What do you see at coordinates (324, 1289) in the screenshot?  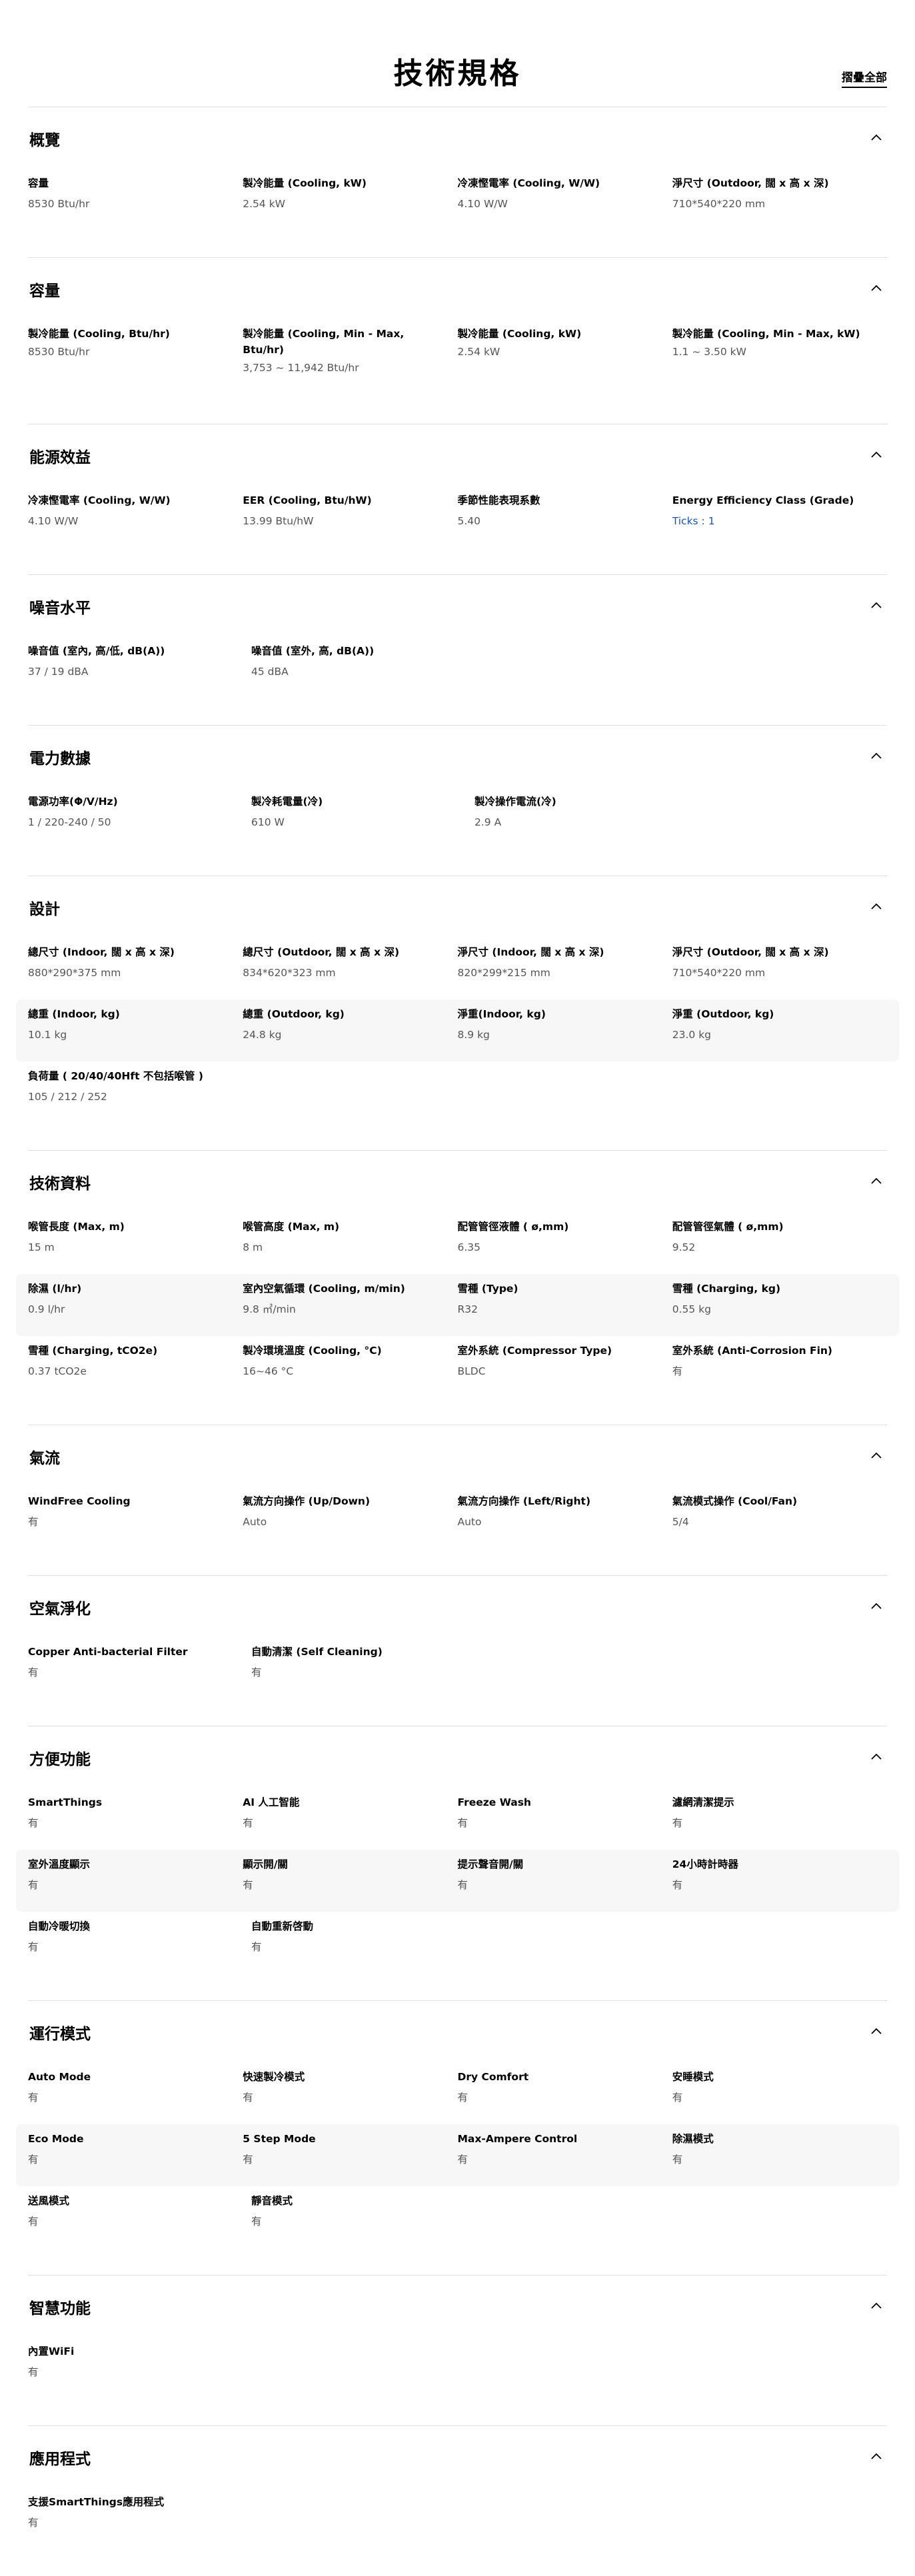 I see `spec-label: 室內空氣循環 (Cooling, m/min)` at bounding box center [324, 1289].